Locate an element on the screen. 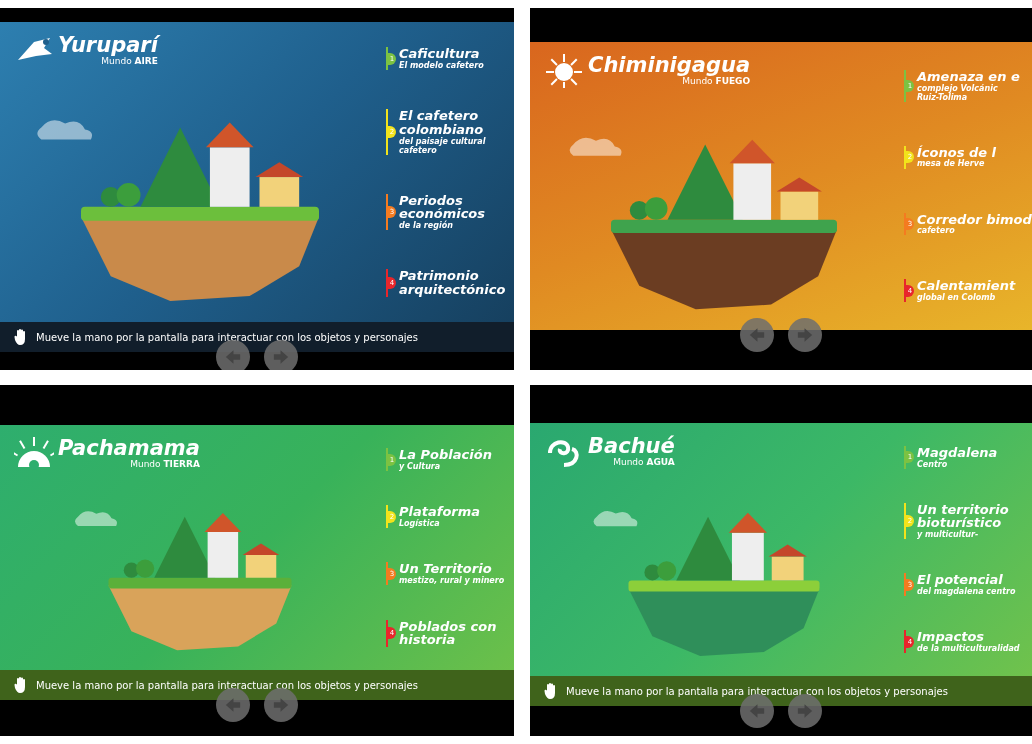 The height and width of the screenshot is (744, 1032). menu-item-title: Corredor bimod is located at coordinates (974, 219).